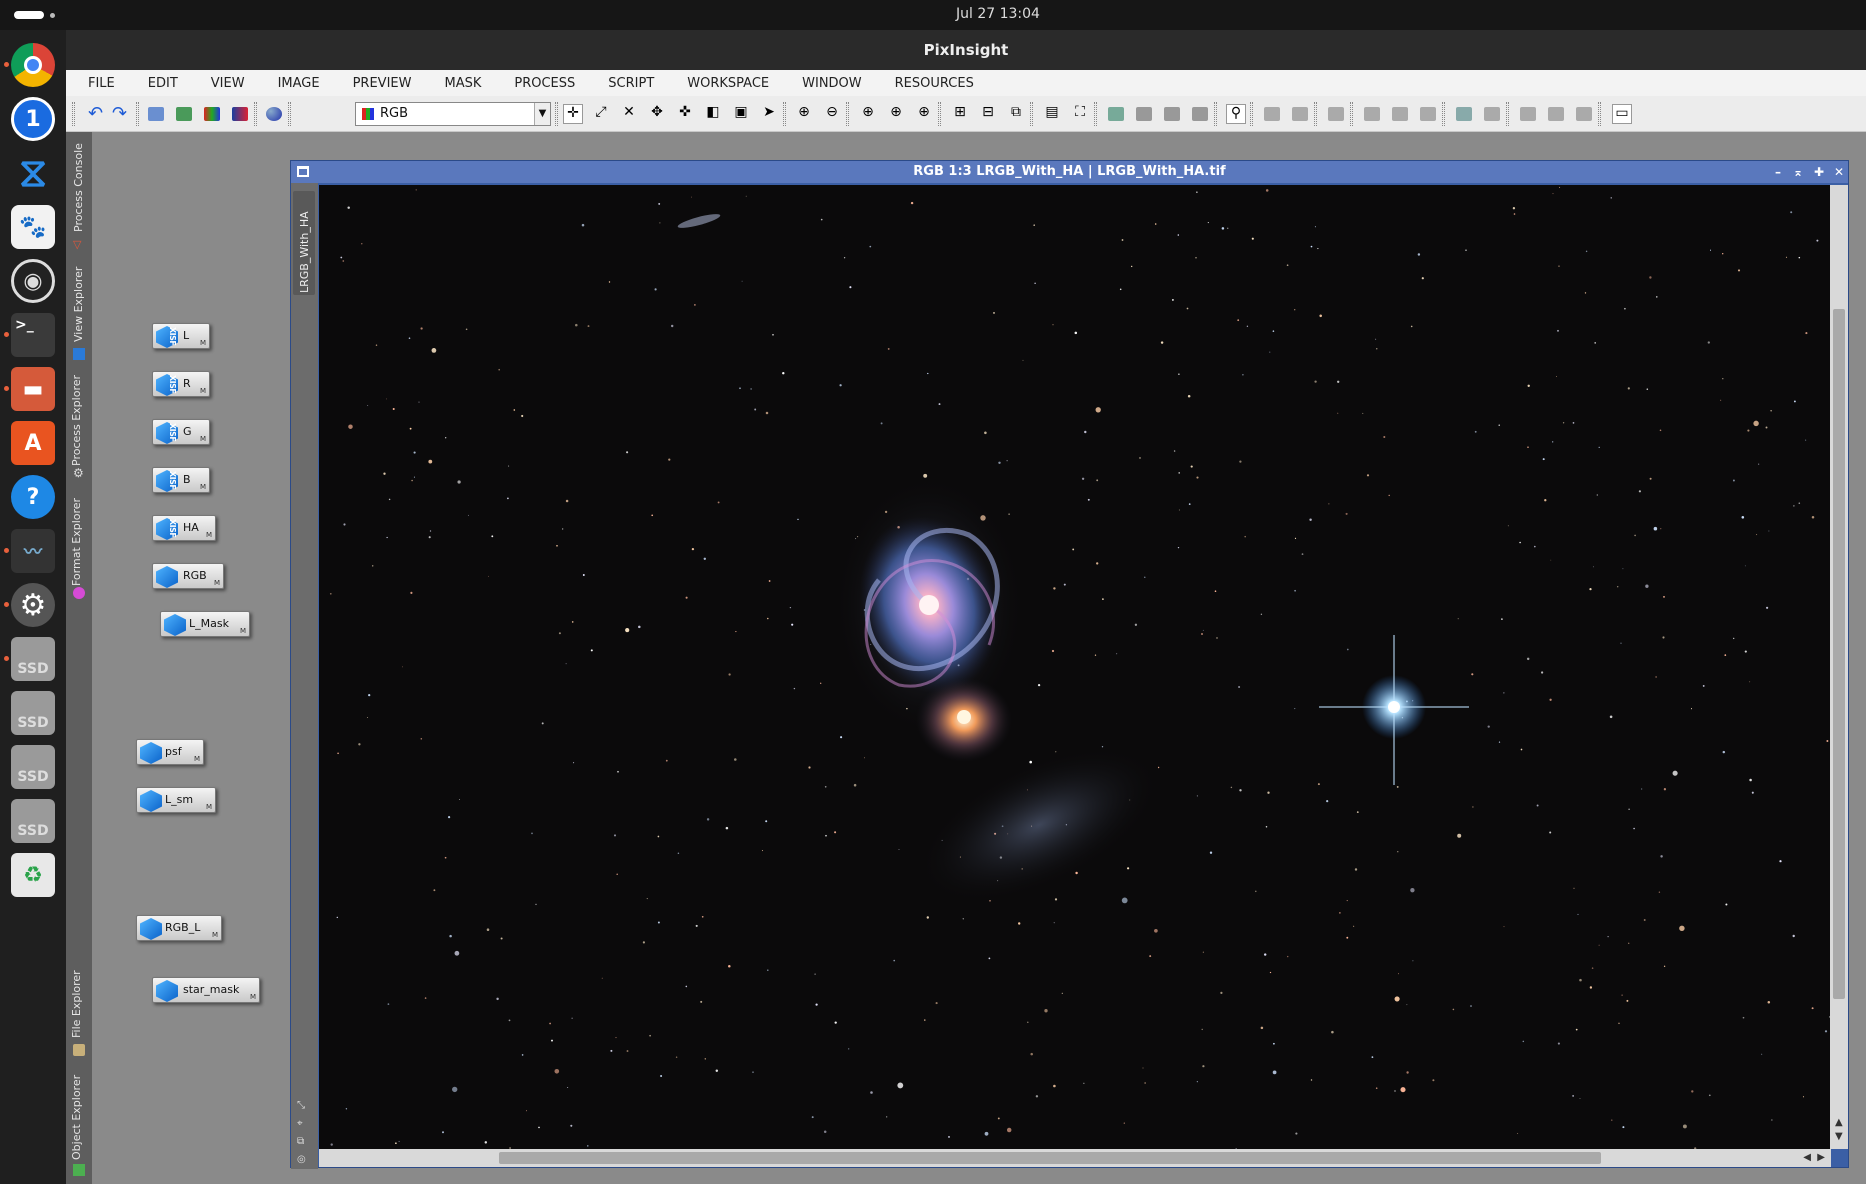 This screenshot has height=1184, width=1866. Describe the element at coordinates (462, 83) in the screenshot. I see `menu-mask: MASK` at that location.